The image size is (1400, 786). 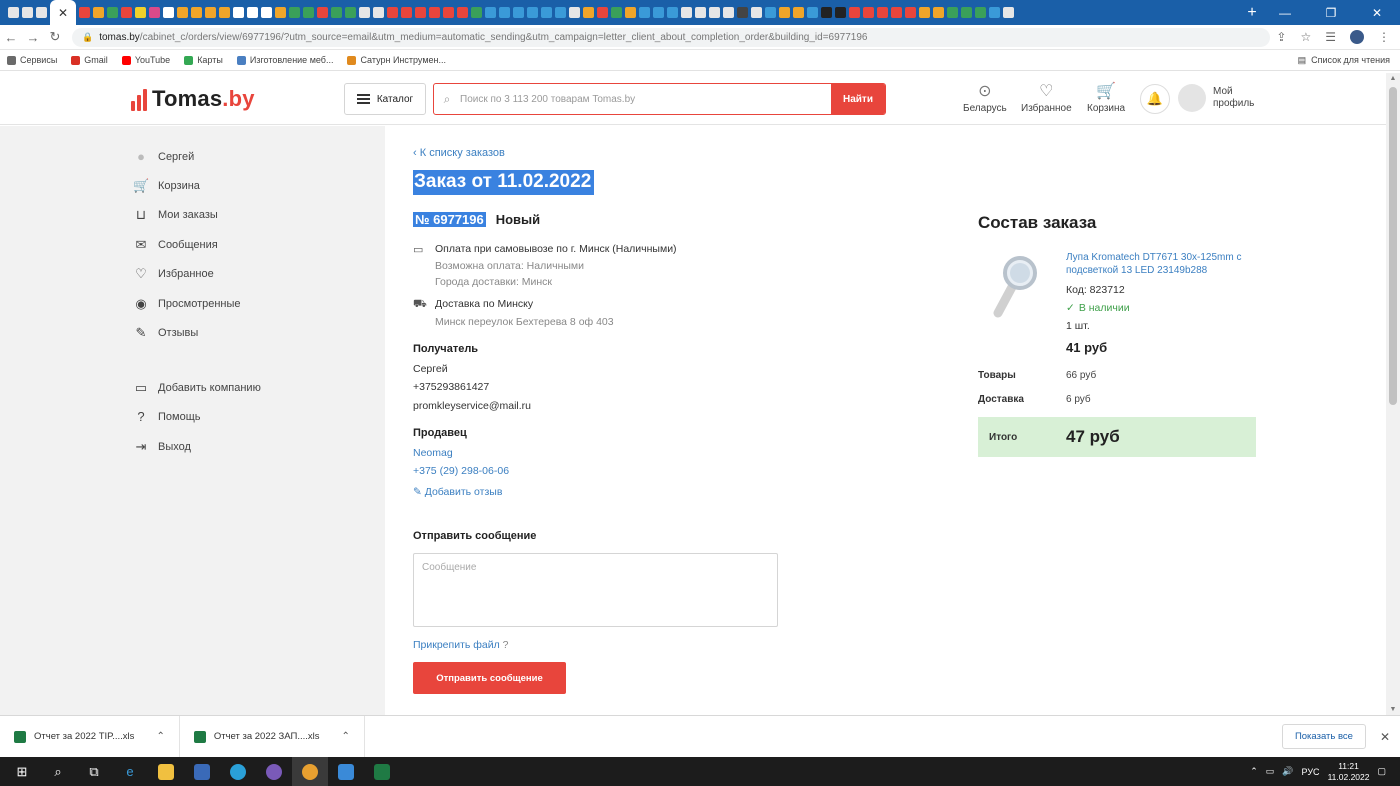 I want to click on reading-mode-icon: ☰, so click(x=1330, y=37).